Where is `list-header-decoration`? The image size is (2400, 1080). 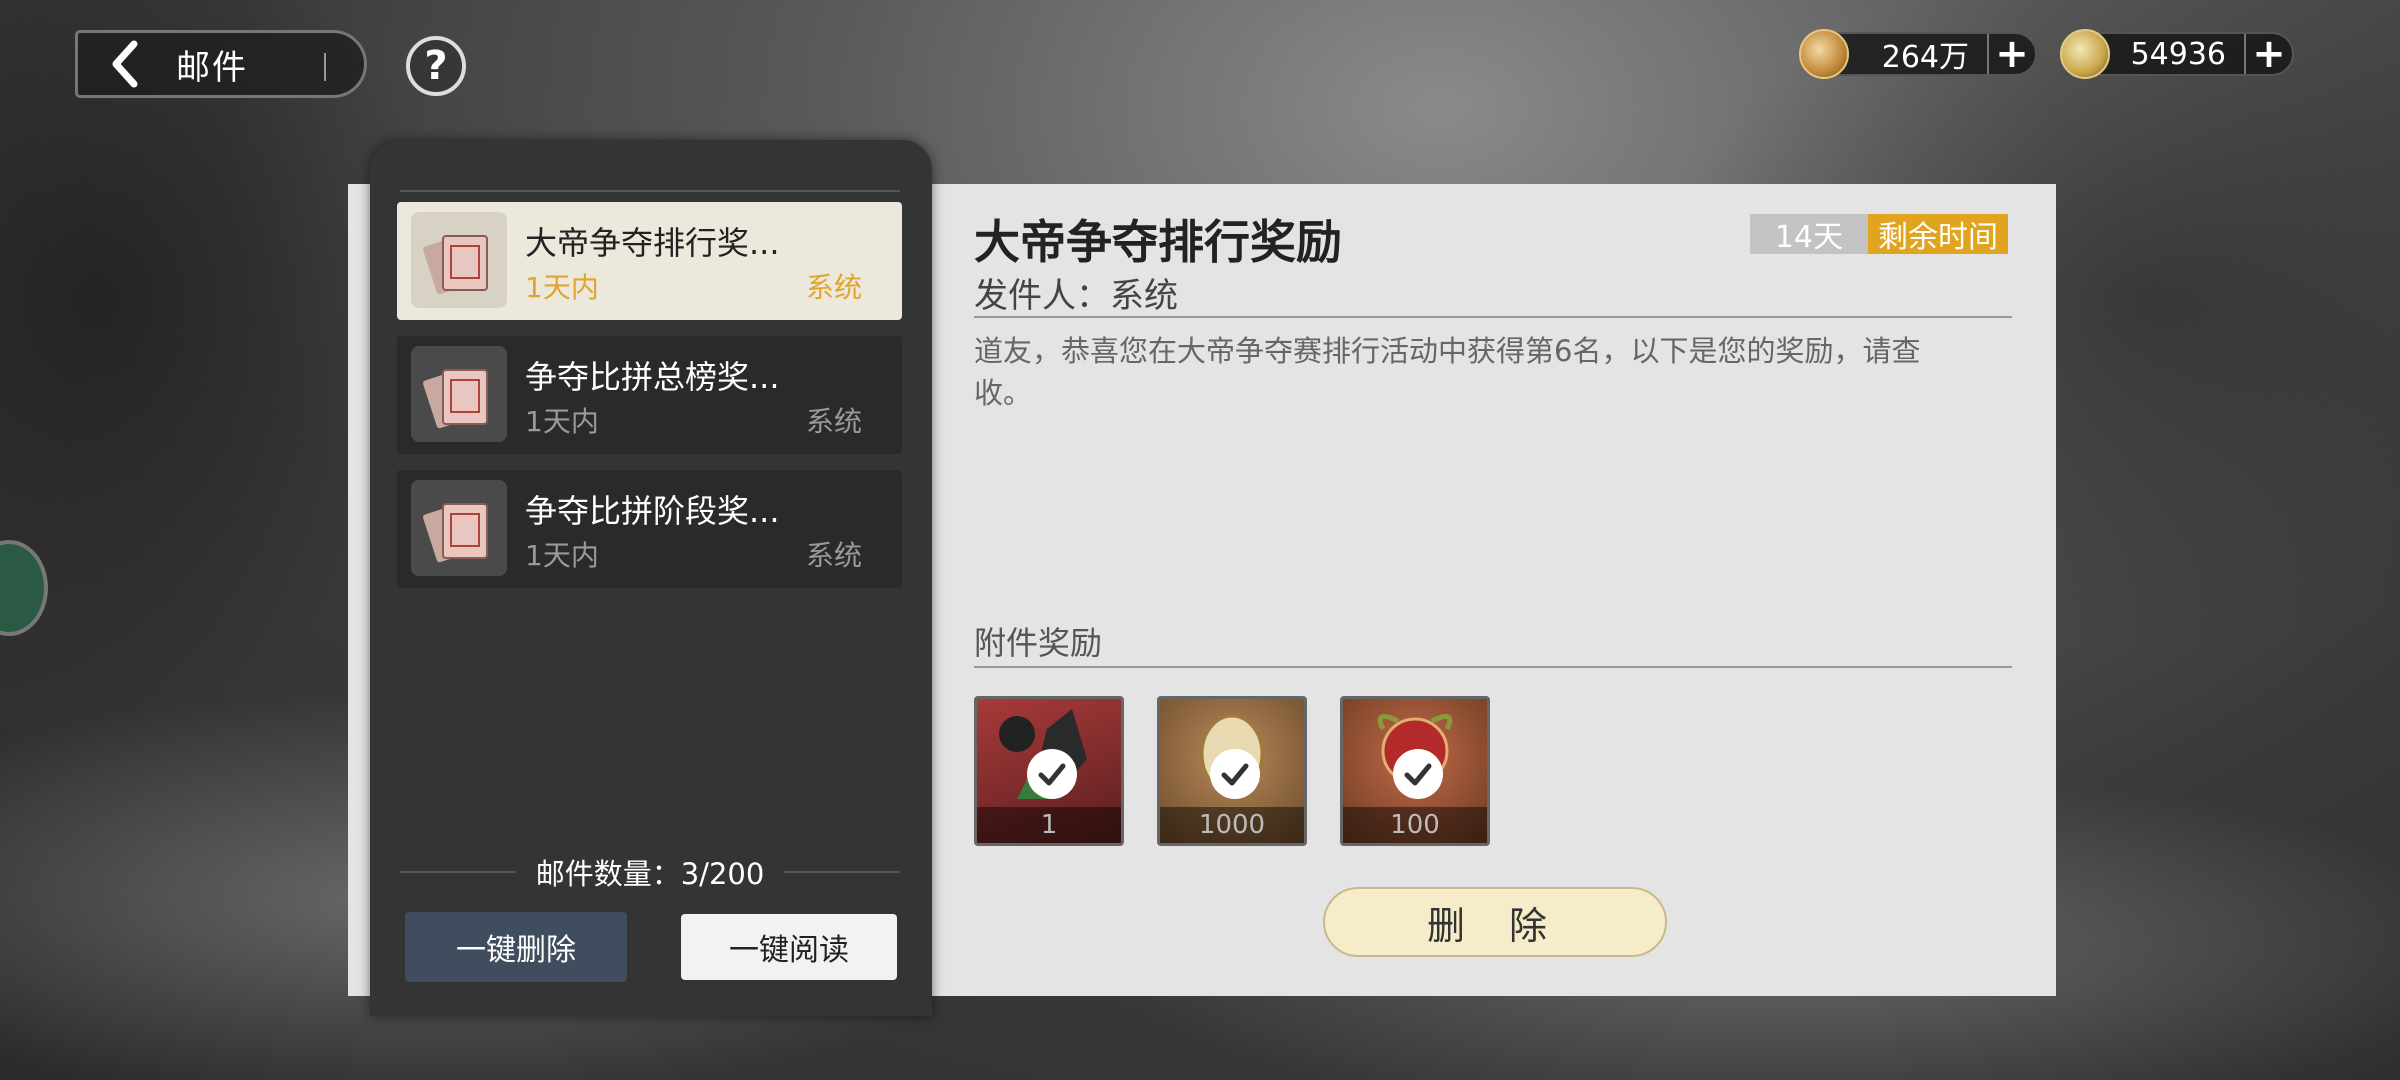
list-header-decoration is located at coordinates (650, 173).